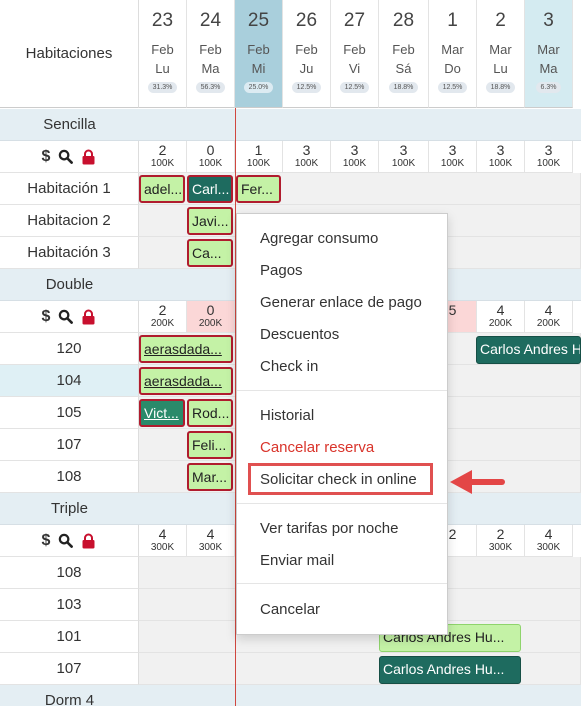 The width and height of the screenshot is (581, 706). I want to click on menu-item-enviar-mail: Enviar mail, so click(342, 561).